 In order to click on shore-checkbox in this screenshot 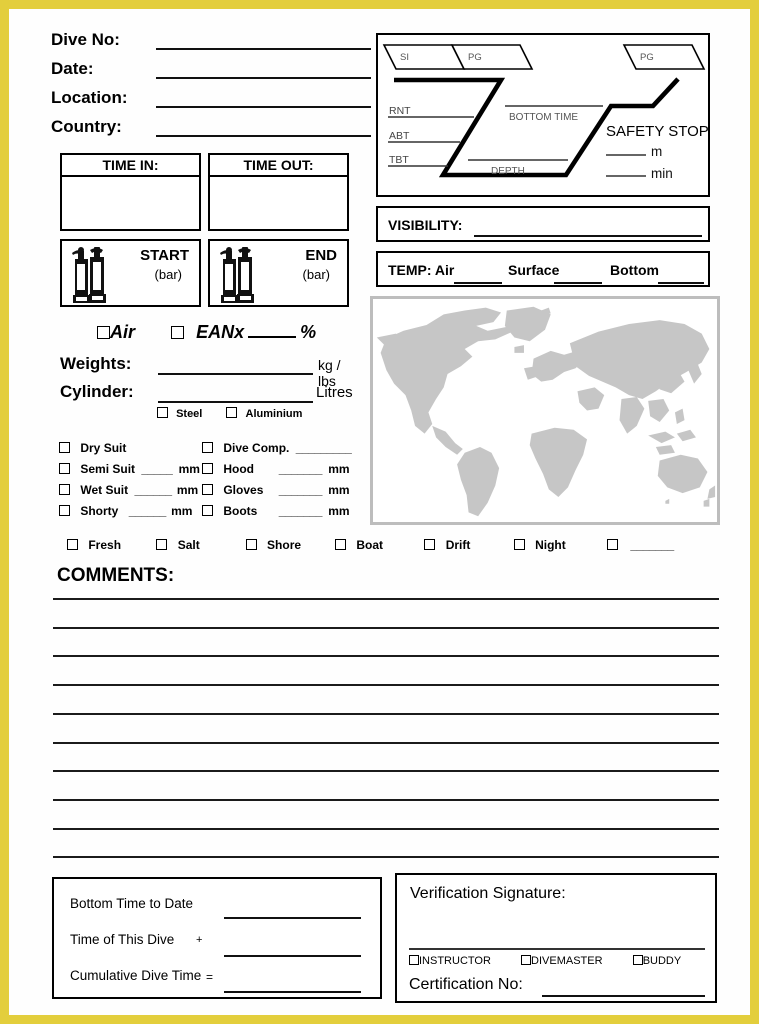, I will do `click(251, 544)`.